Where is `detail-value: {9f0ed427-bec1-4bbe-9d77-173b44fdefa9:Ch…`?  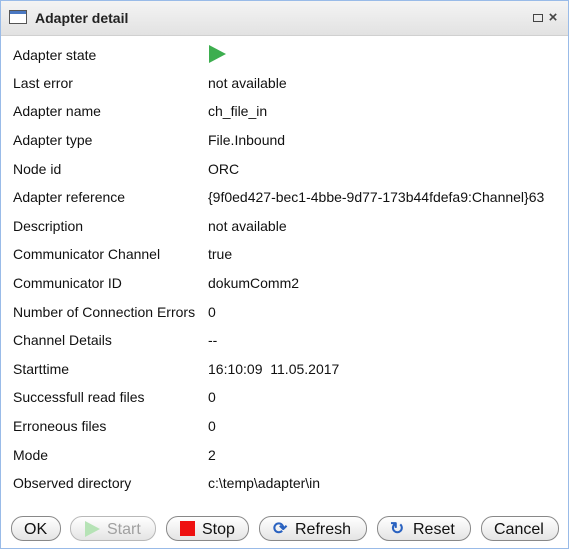 detail-value: {9f0ed427-bec1-4bbe-9d77-173b44fdefa9:Ch… is located at coordinates (376, 197).